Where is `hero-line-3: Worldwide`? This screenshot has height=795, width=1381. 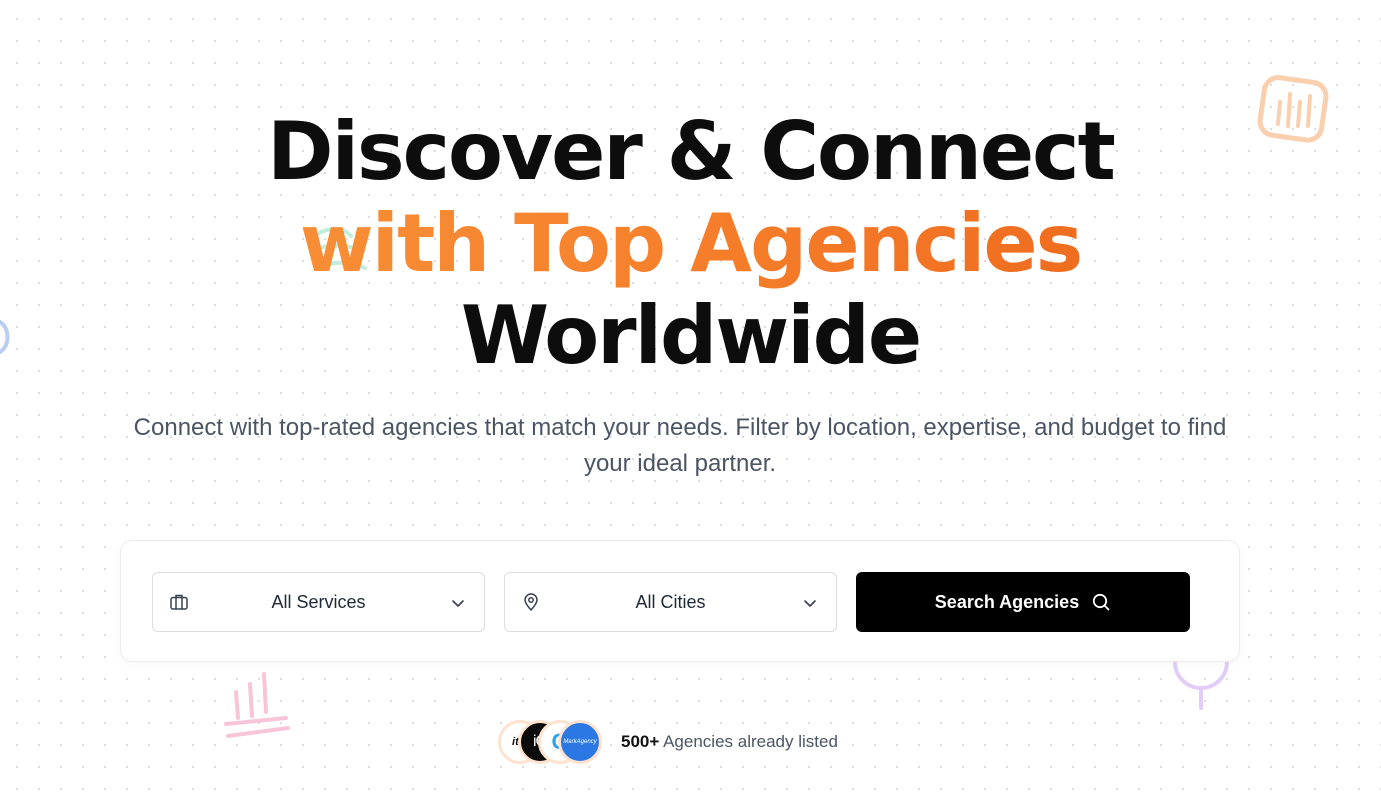 hero-line-3: Worldwide is located at coordinates (691, 335).